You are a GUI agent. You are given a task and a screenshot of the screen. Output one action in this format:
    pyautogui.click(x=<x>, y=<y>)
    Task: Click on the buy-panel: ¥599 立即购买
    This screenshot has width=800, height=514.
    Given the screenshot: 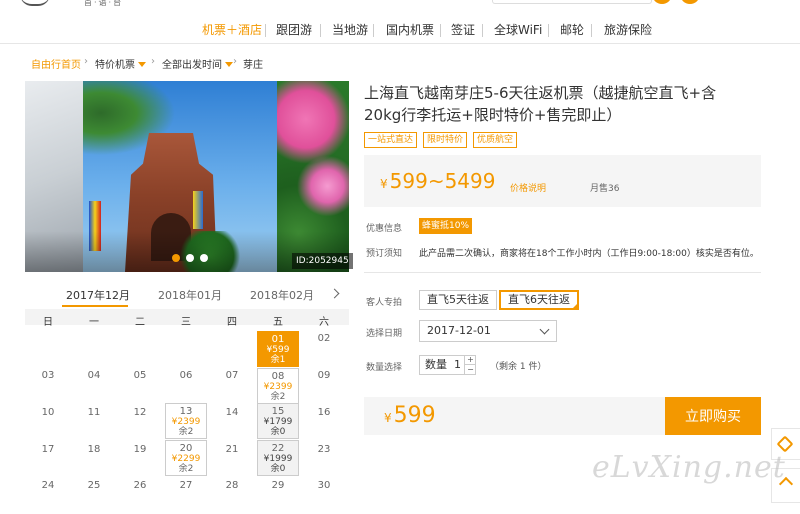 What is the action you would take?
    pyautogui.click(x=562, y=416)
    